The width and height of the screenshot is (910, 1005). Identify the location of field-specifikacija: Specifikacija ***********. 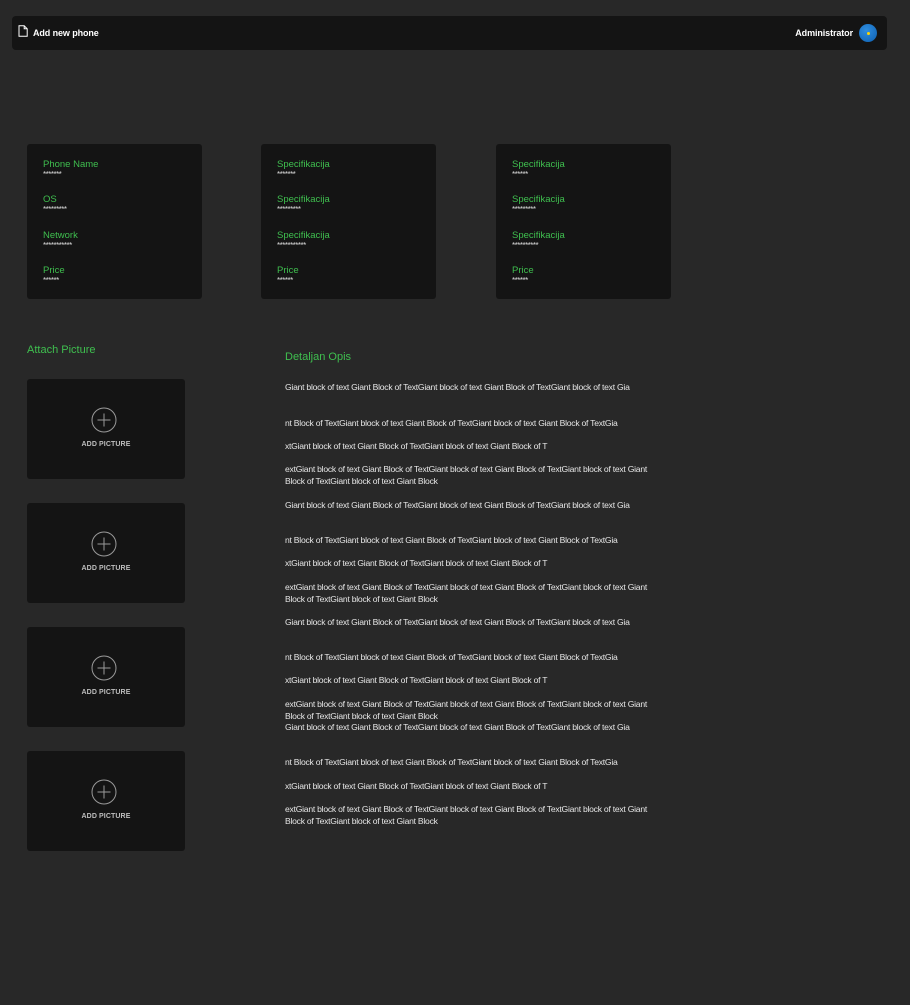
(303, 240).